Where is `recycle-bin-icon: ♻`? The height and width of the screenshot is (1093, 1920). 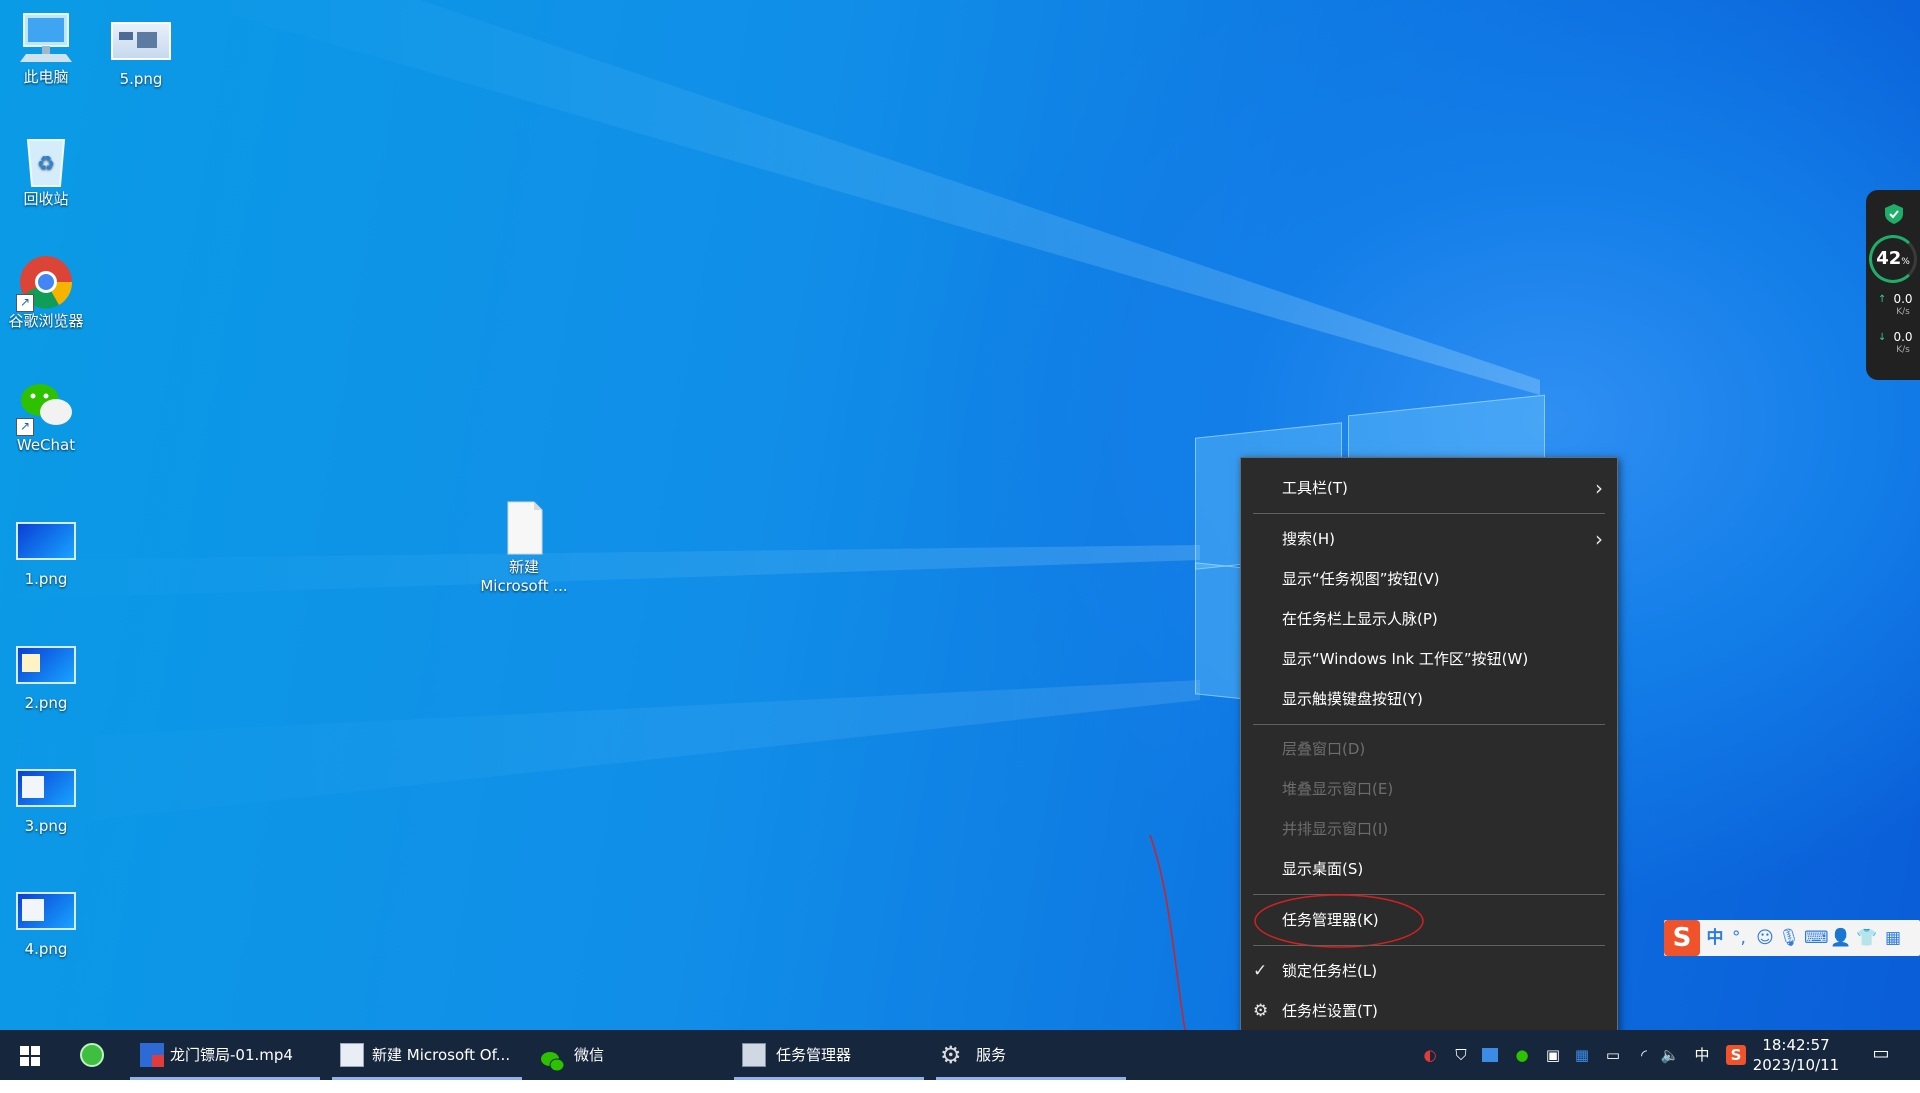
recycle-bin-icon: ♻ is located at coordinates (46, 160).